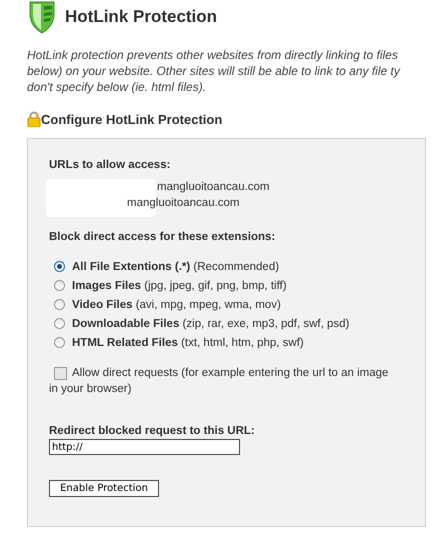  What do you see at coordinates (34, 119) in the screenshot?
I see `padlock-icon` at bounding box center [34, 119].